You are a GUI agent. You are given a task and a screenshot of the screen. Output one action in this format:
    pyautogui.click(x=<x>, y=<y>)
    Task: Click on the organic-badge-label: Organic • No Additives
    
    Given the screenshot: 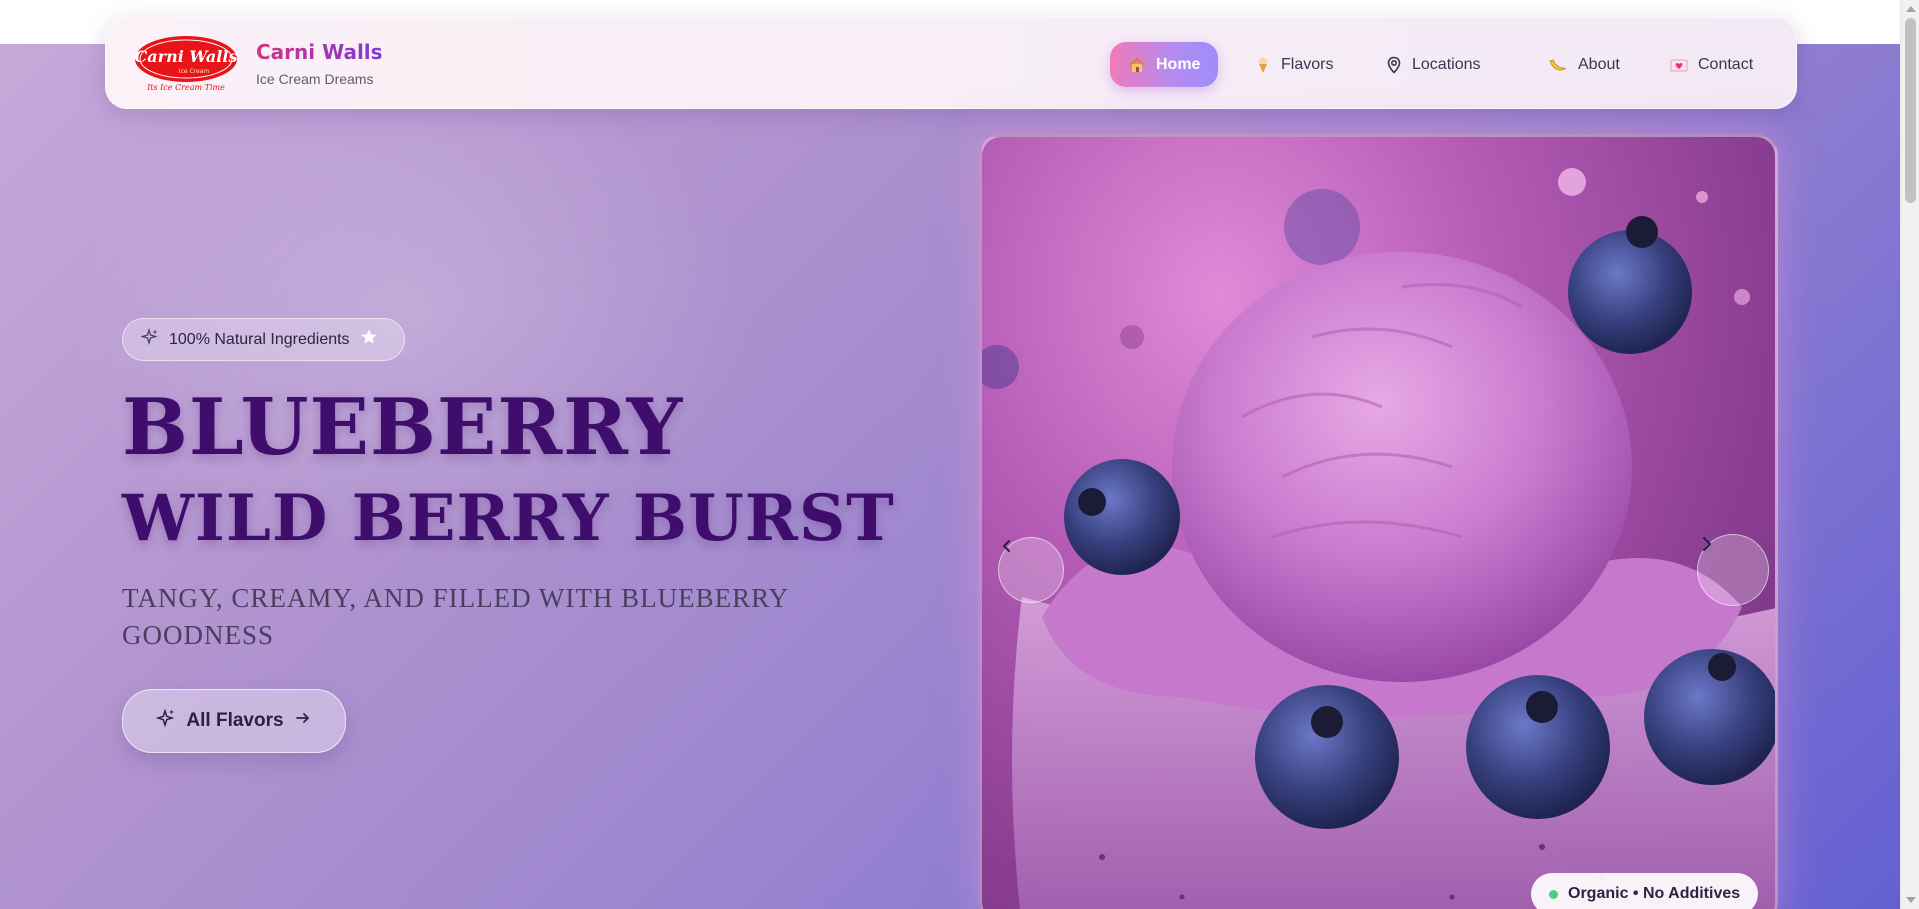 What is the action you would take?
    pyautogui.click(x=1654, y=893)
    